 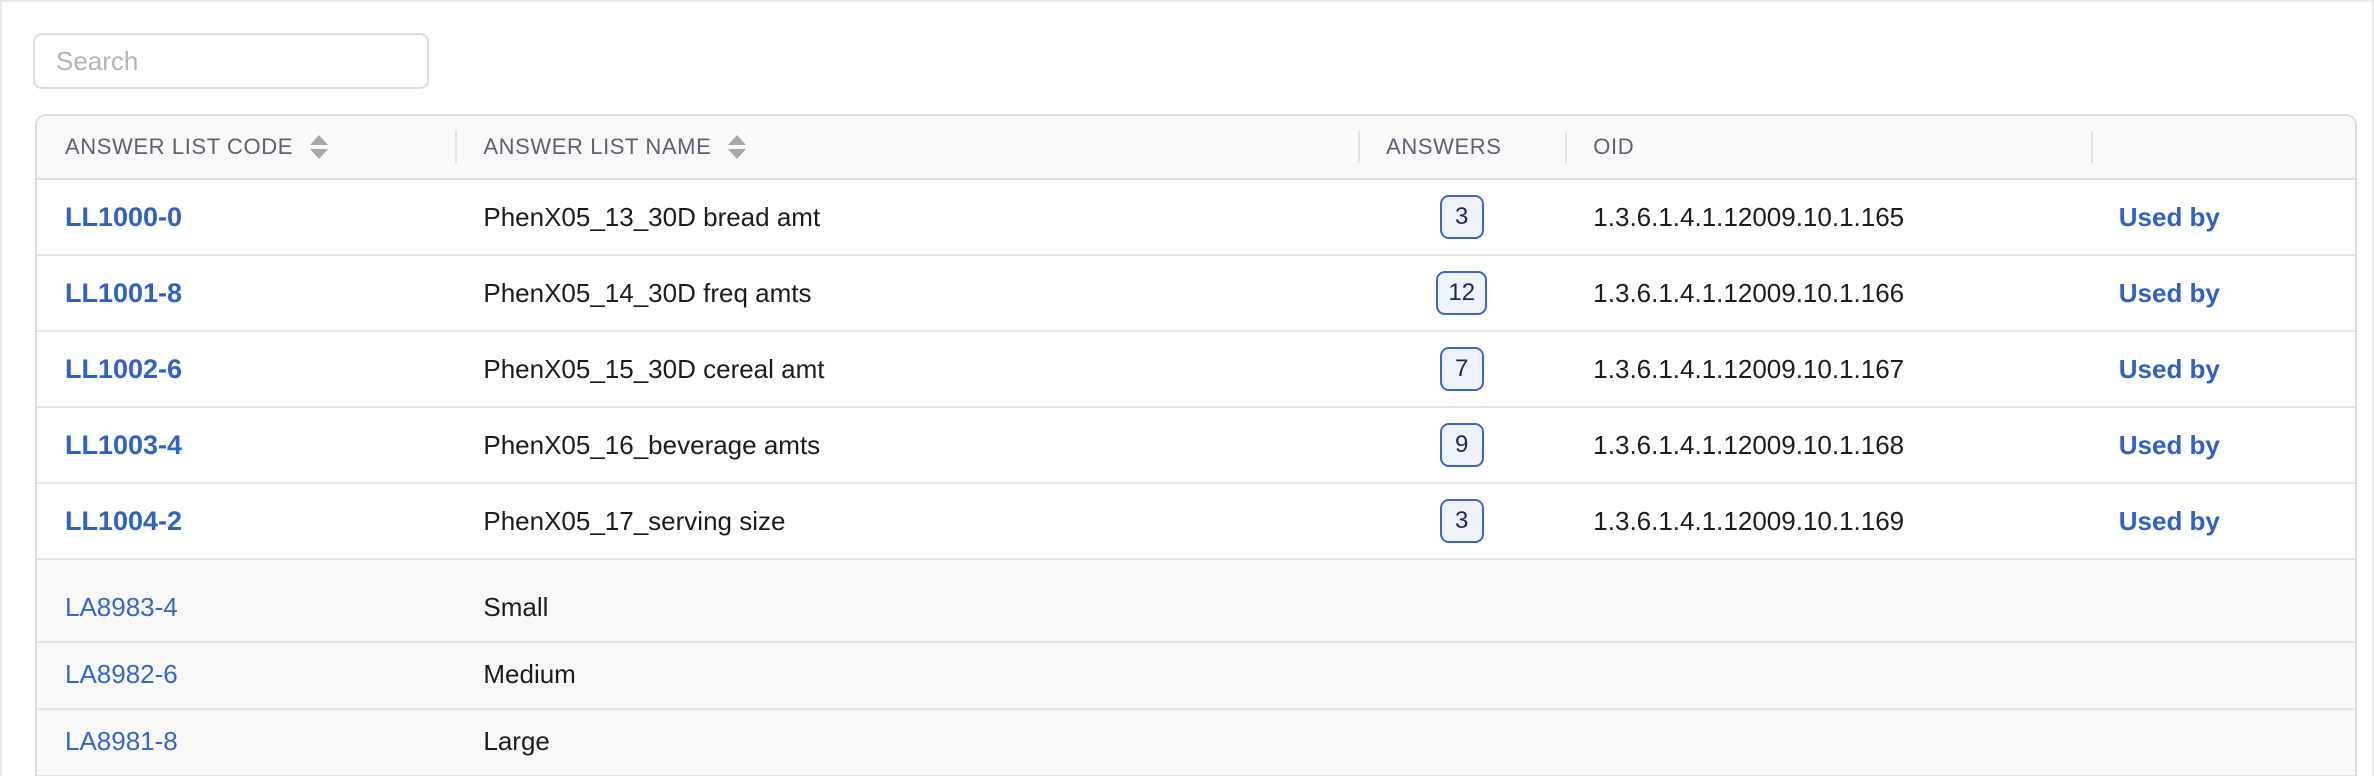 I want to click on oid-value: 1.3.6.1.4.1.12009.10.1.166, so click(x=1749, y=292).